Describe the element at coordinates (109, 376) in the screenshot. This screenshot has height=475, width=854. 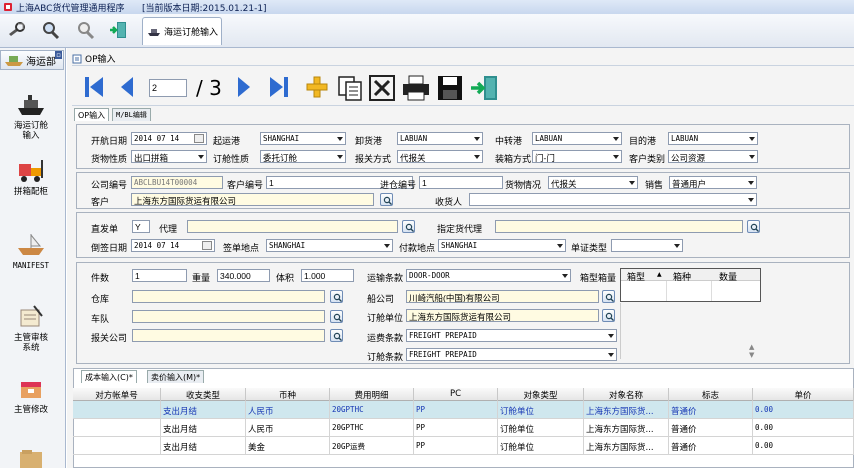
I see `tab-cost-input: 成本输入(C)*` at that location.